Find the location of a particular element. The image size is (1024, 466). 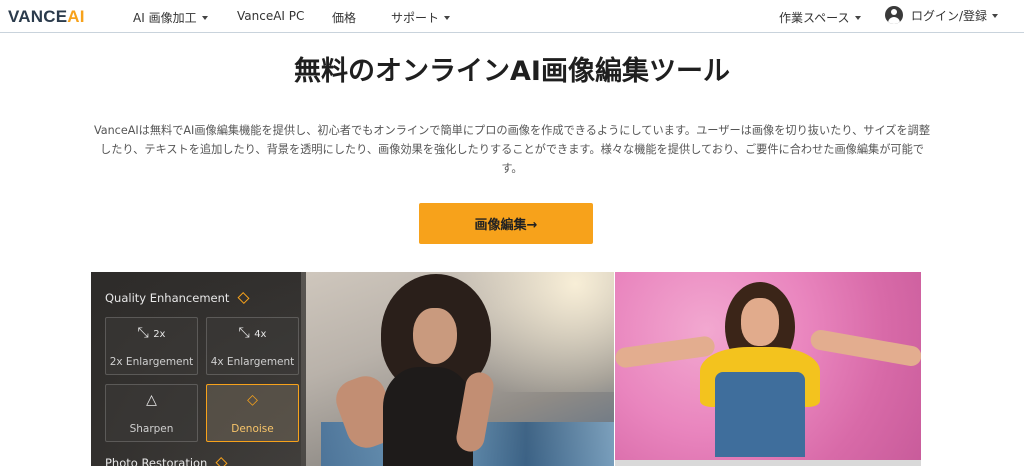

tool-label: 4x Enlargement is located at coordinates (252, 362).